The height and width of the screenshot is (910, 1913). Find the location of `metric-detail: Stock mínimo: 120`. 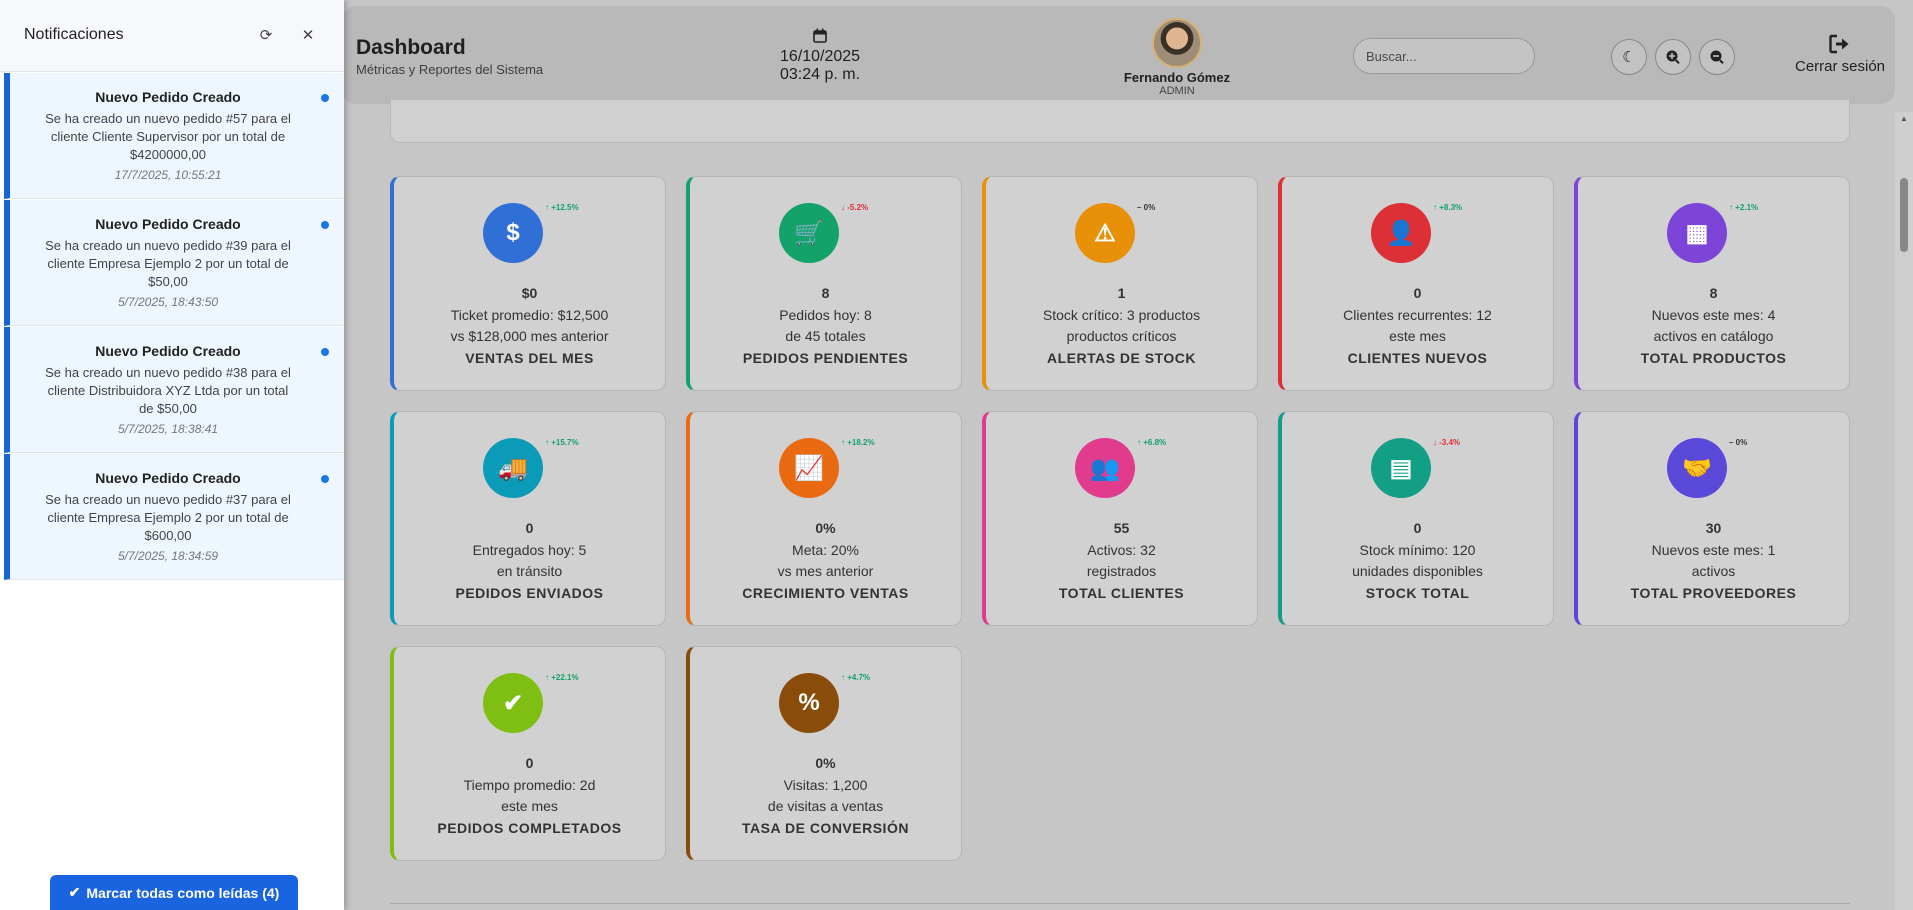

metric-detail: Stock mínimo: 120 is located at coordinates (1417, 550).